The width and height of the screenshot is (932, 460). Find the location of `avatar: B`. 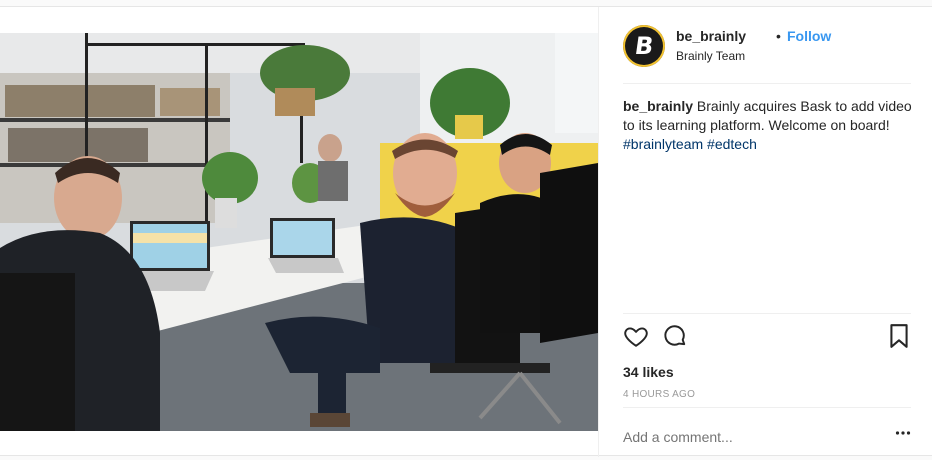

avatar: B is located at coordinates (644, 46).